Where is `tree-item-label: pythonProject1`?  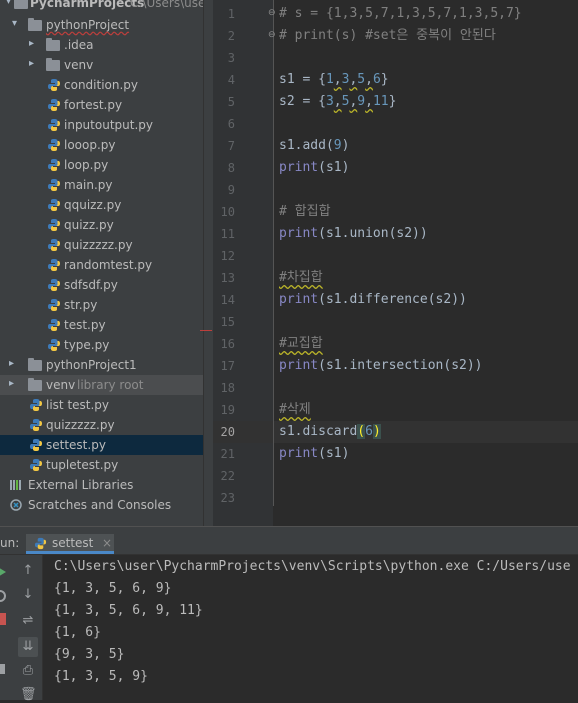 tree-item-label: pythonProject1 is located at coordinates (91, 365).